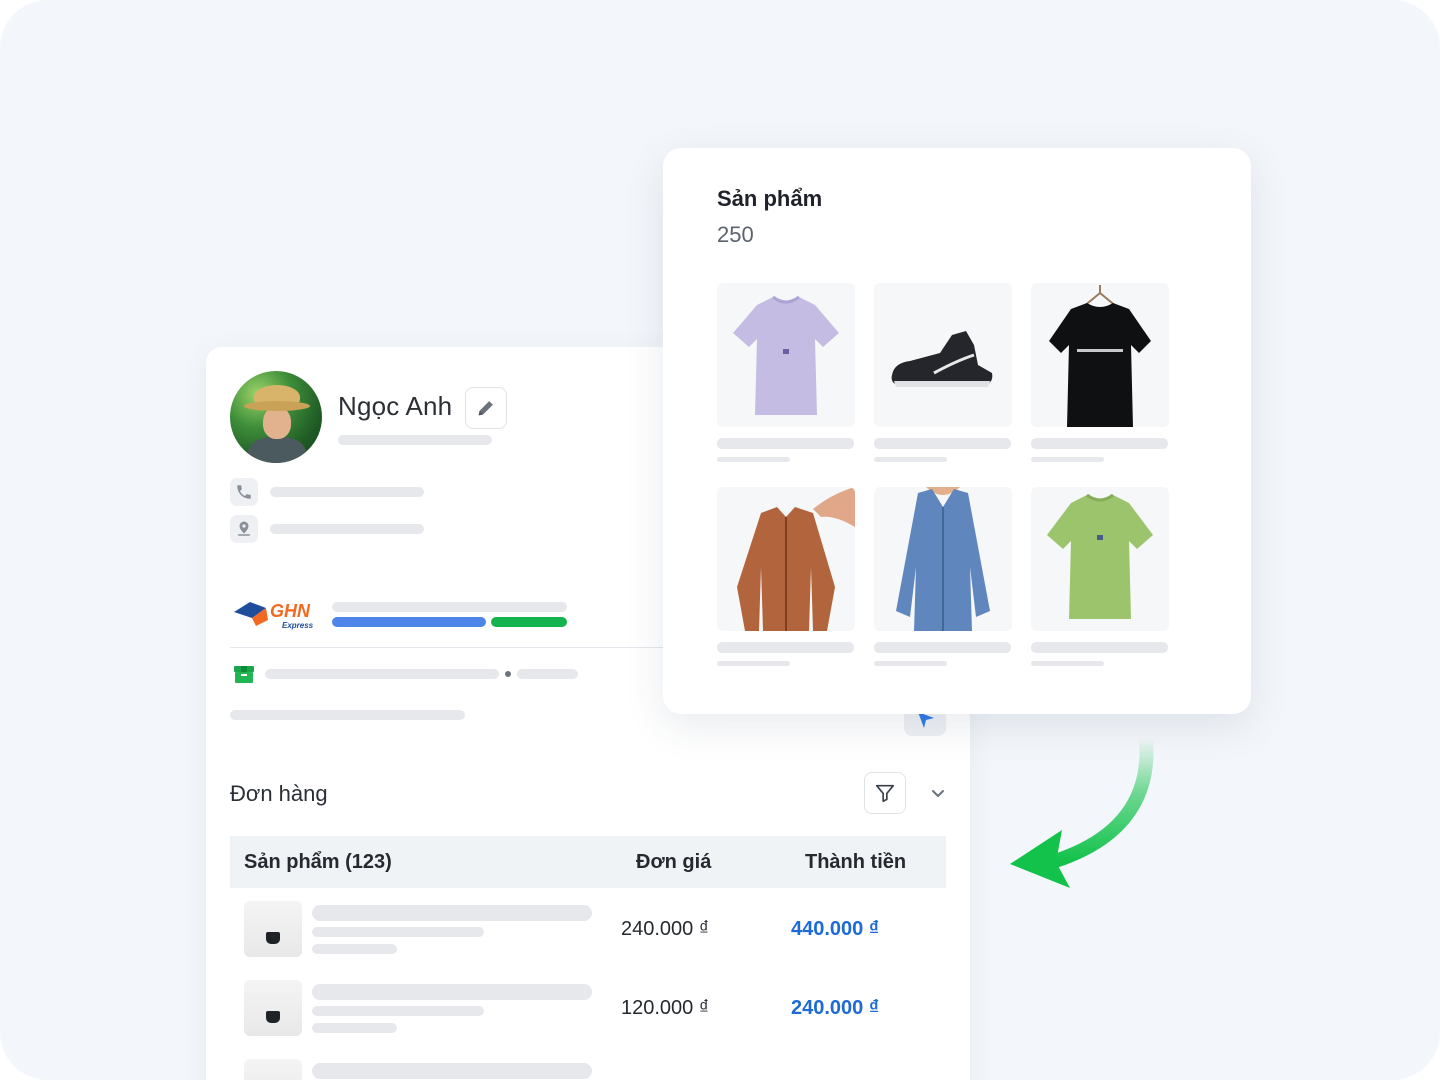  I want to click on curved-arrow-icon, so click(1082, 809).